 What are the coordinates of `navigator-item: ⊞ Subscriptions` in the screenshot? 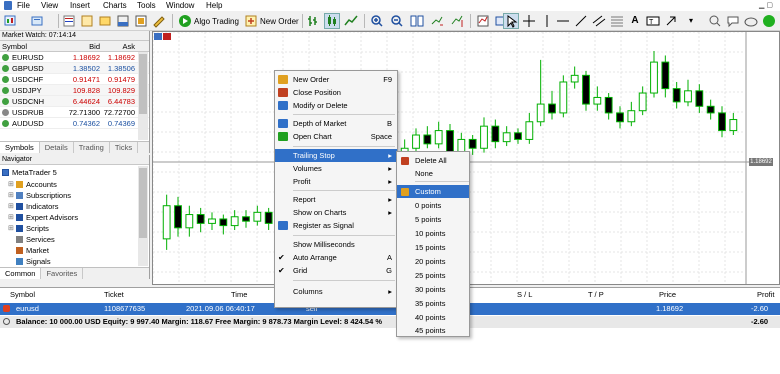 It's located at (39, 195).